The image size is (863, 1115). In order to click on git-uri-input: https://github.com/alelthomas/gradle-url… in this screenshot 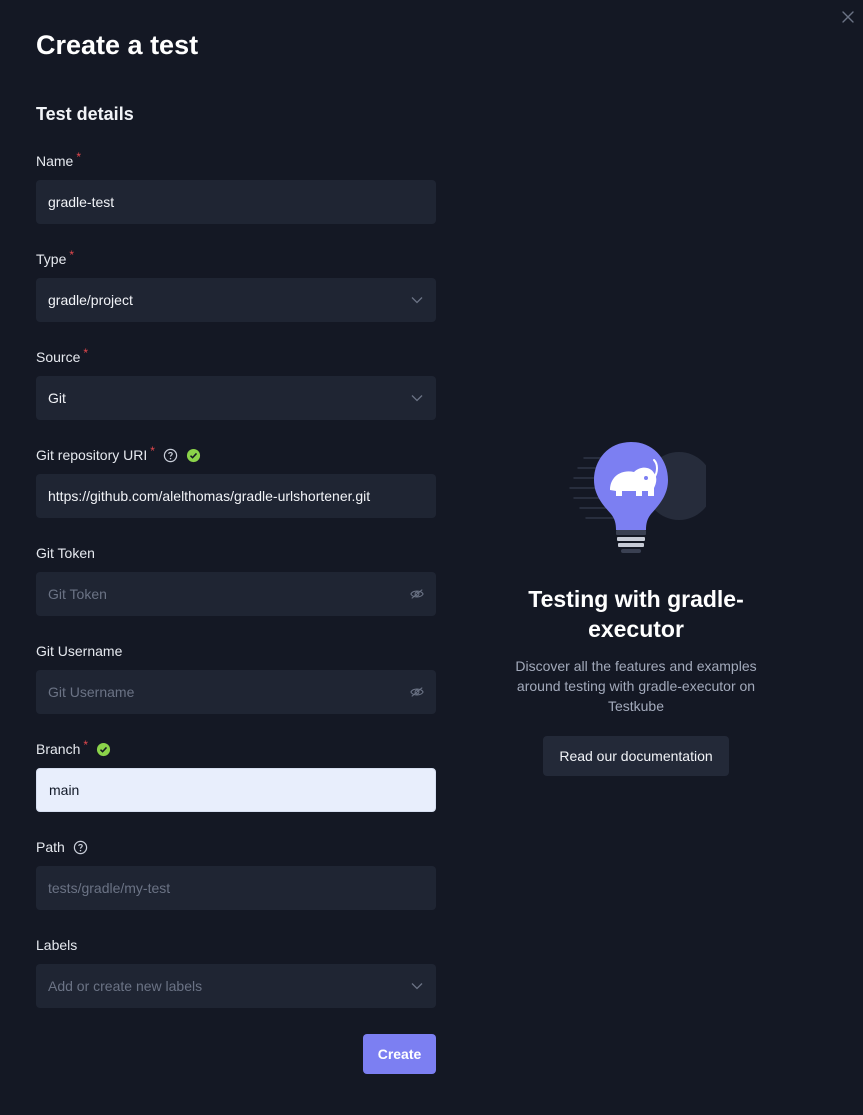, I will do `click(236, 496)`.